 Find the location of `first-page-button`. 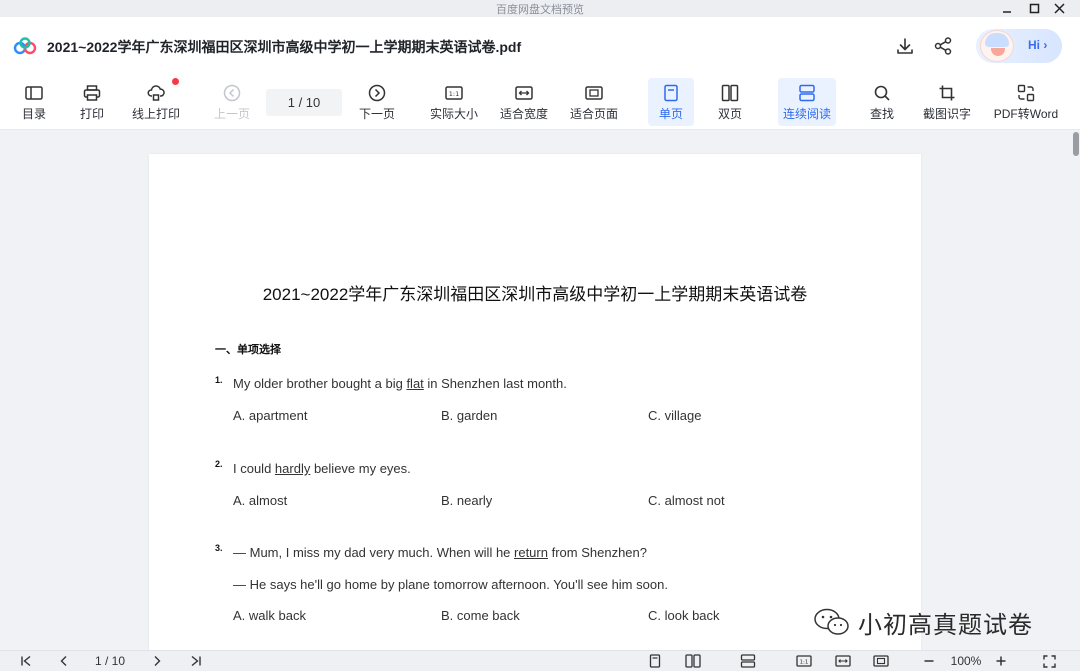

first-page-button is located at coordinates (26, 661).